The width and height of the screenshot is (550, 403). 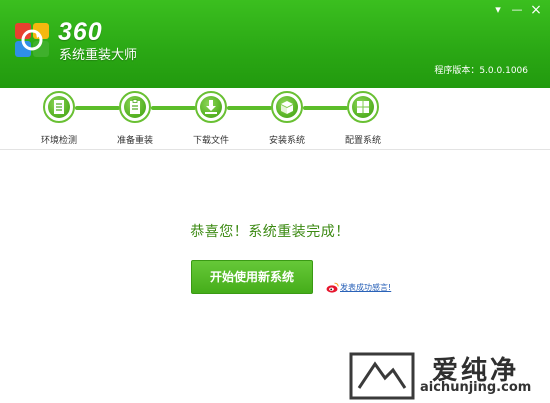 What do you see at coordinates (210, 141) in the screenshot?
I see `step-3-label: 下载文件` at bounding box center [210, 141].